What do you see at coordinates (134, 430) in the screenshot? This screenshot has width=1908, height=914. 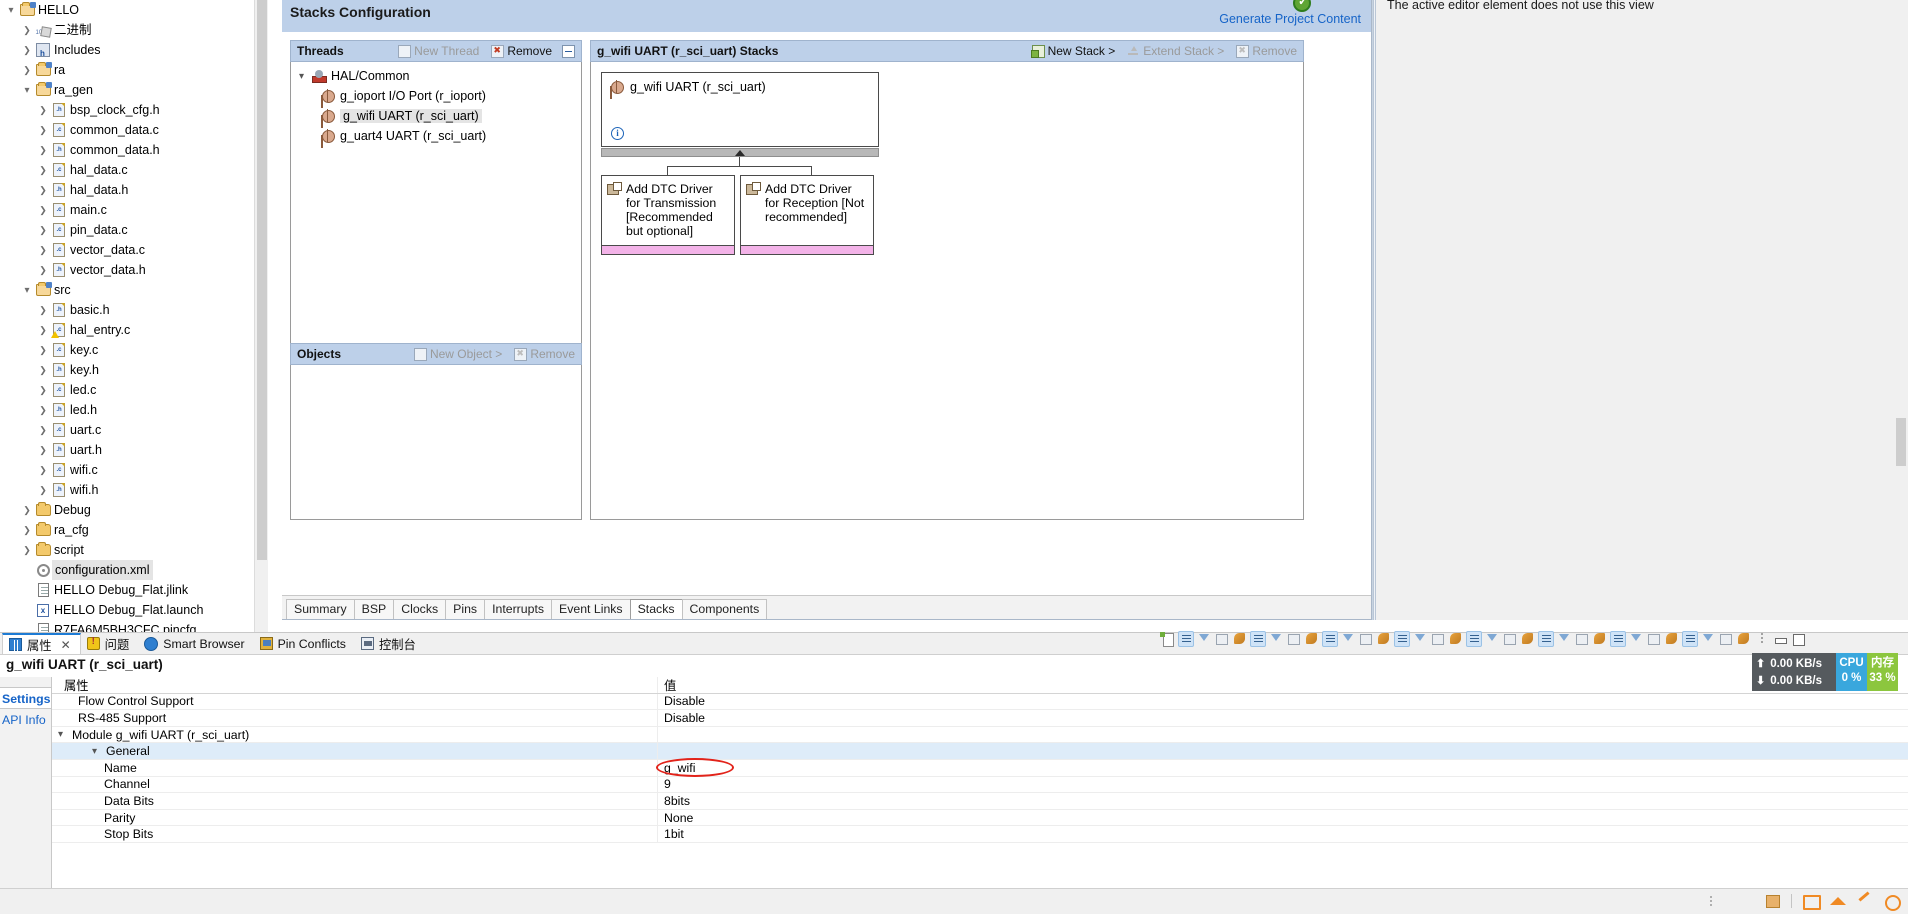 I see `tree-item: .c uart.c` at bounding box center [134, 430].